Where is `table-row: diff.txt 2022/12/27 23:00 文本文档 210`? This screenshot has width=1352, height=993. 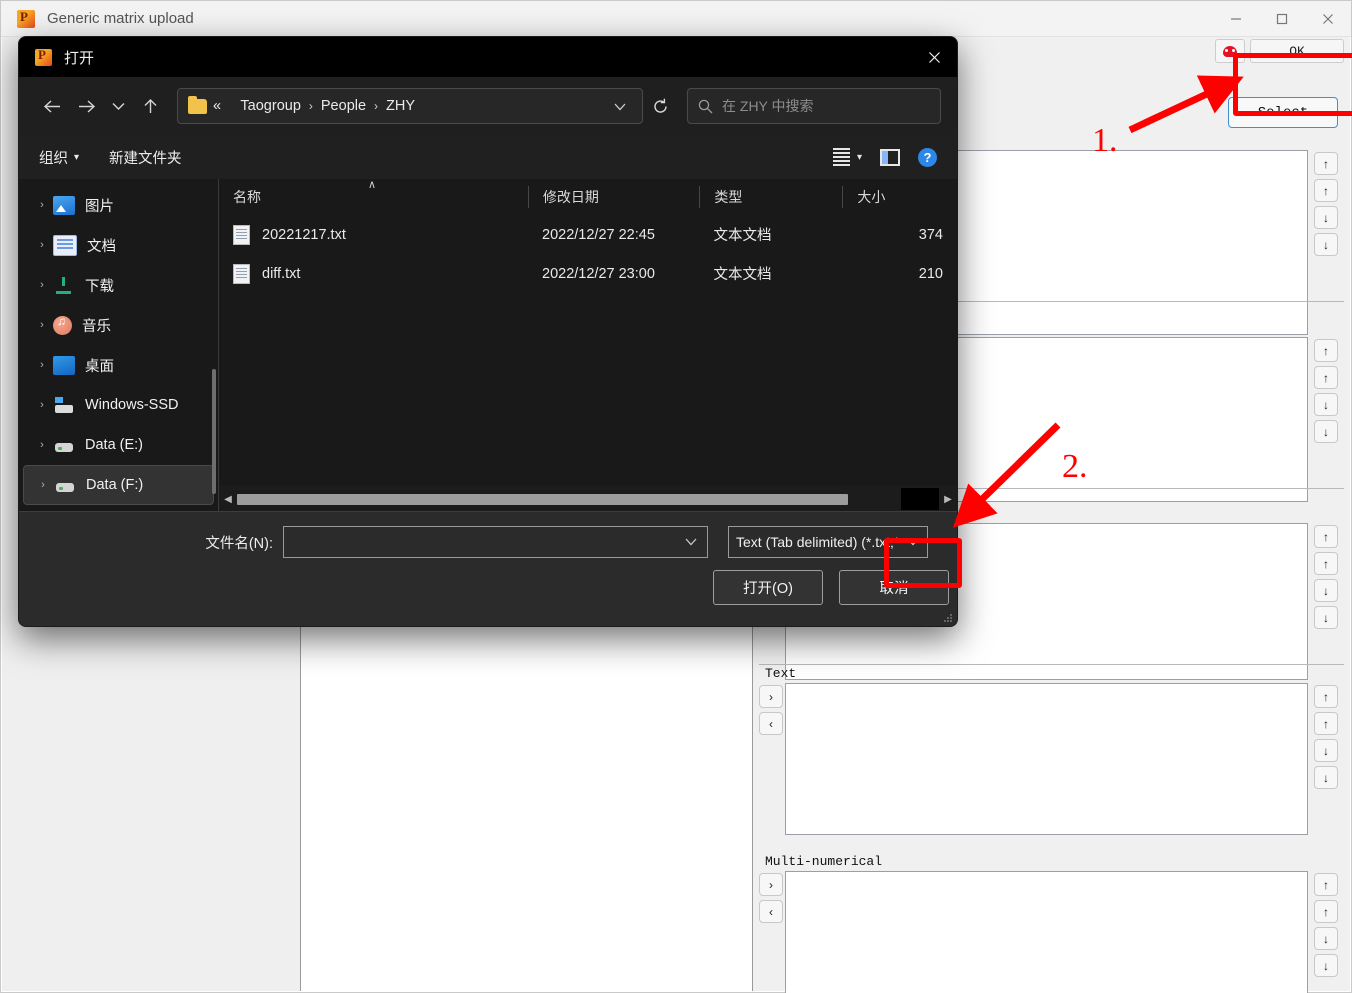 table-row: diff.txt 2022/12/27 23:00 文本文档 210 is located at coordinates (588, 273).